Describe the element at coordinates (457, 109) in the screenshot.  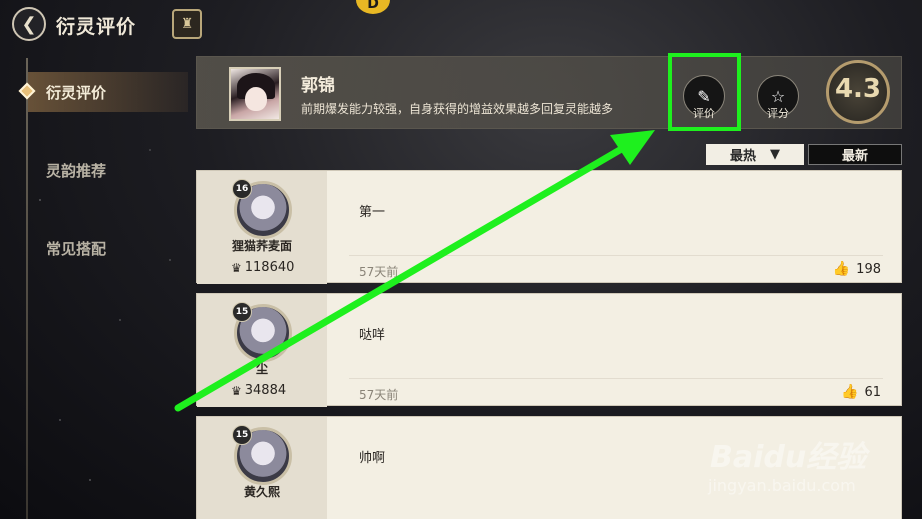
I see `character-description: 前期爆发能力较强，自身获得的增益效果越多回复灵能越多` at that location.